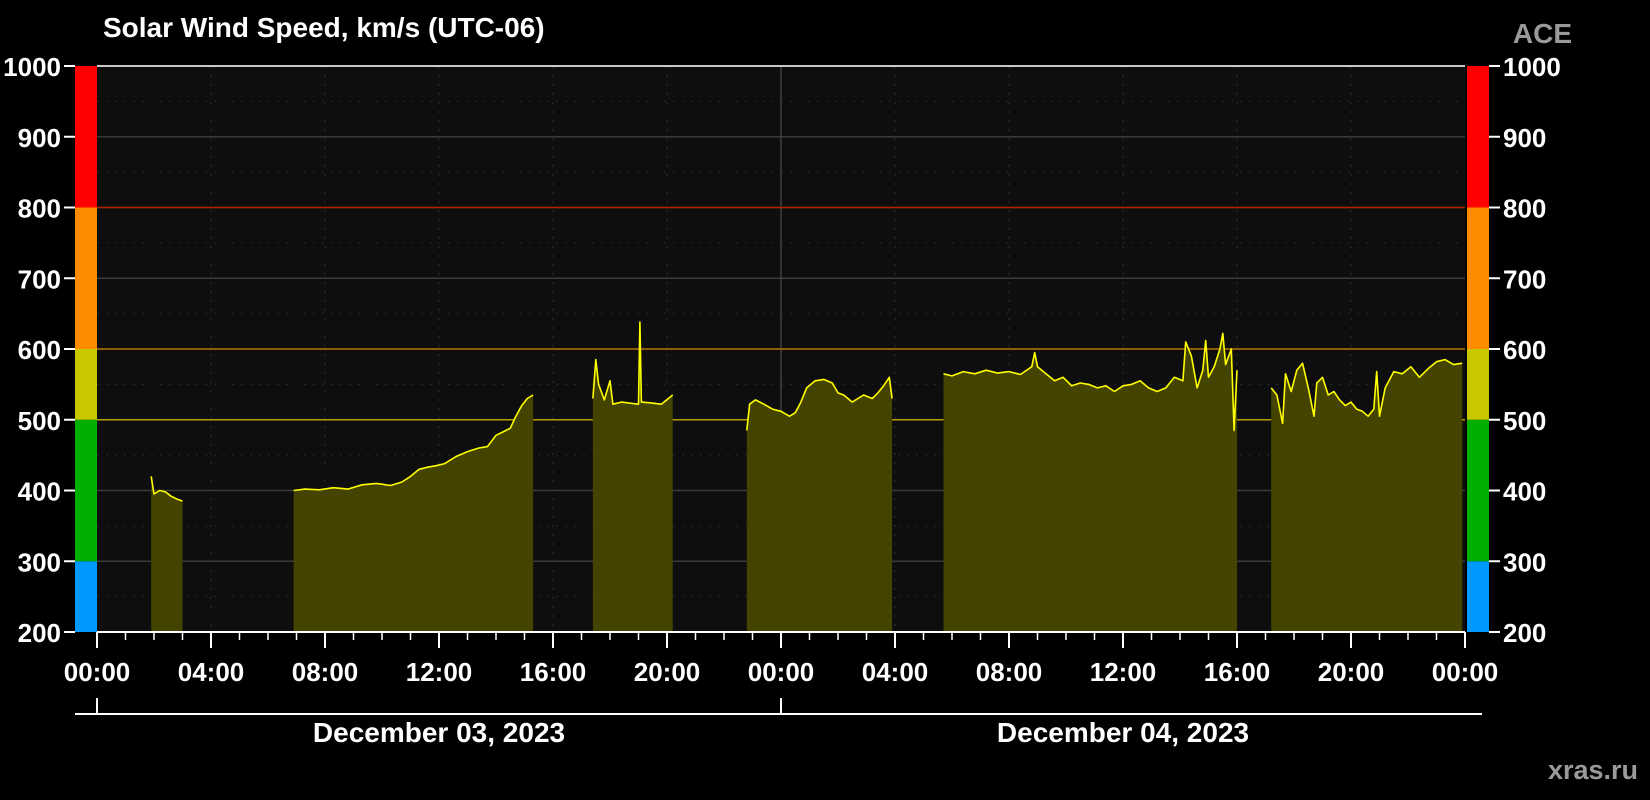 The height and width of the screenshot is (800, 1650). What do you see at coordinates (1123, 672) in the screenshot?
I see `x-tick-label-9: 12:00` at bounding box center [1123, 672].